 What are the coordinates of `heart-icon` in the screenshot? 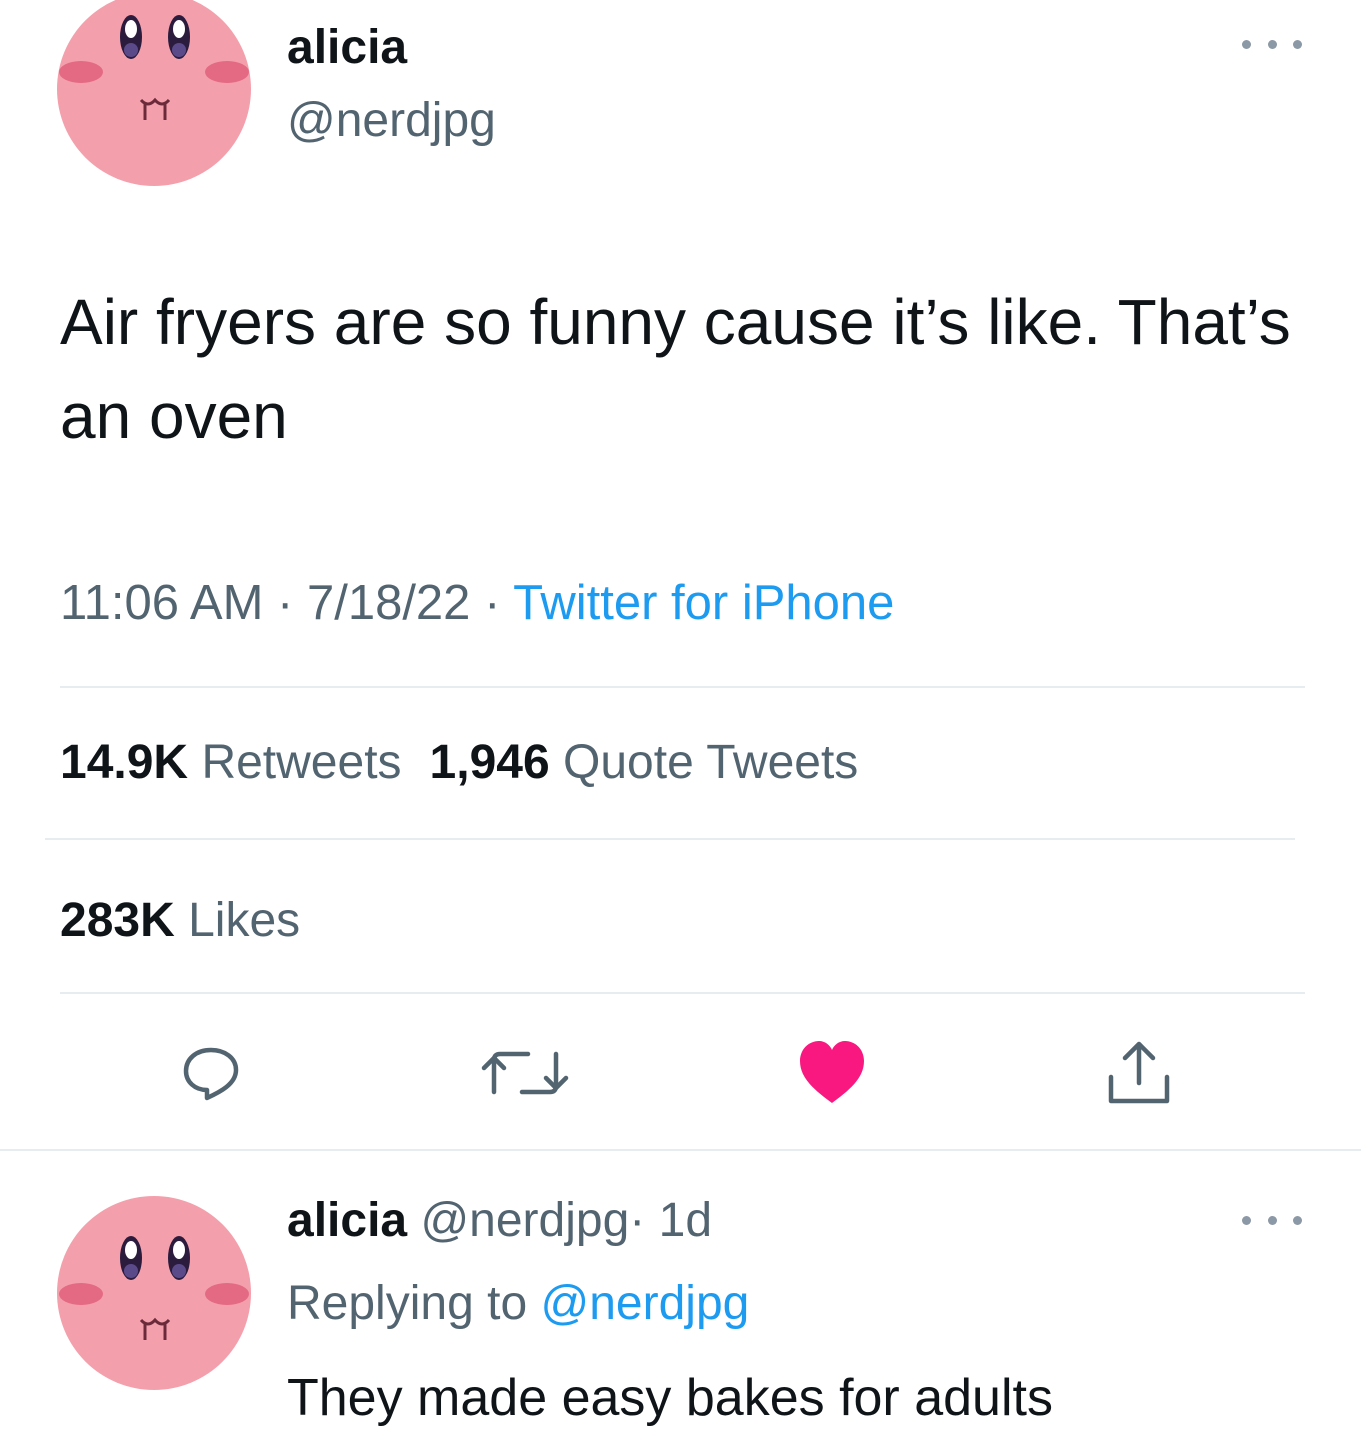 It's located at (832, 1075).